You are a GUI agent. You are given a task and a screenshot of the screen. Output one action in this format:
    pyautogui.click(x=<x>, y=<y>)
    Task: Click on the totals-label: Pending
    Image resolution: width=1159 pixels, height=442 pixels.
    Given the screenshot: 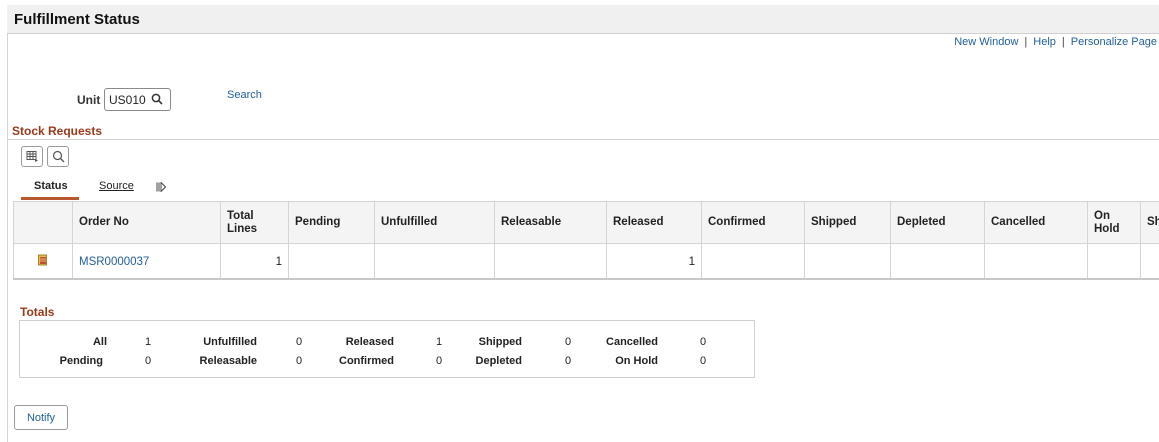 What is the action you would take?
    pyautogui.click(x=81, y=361)
    